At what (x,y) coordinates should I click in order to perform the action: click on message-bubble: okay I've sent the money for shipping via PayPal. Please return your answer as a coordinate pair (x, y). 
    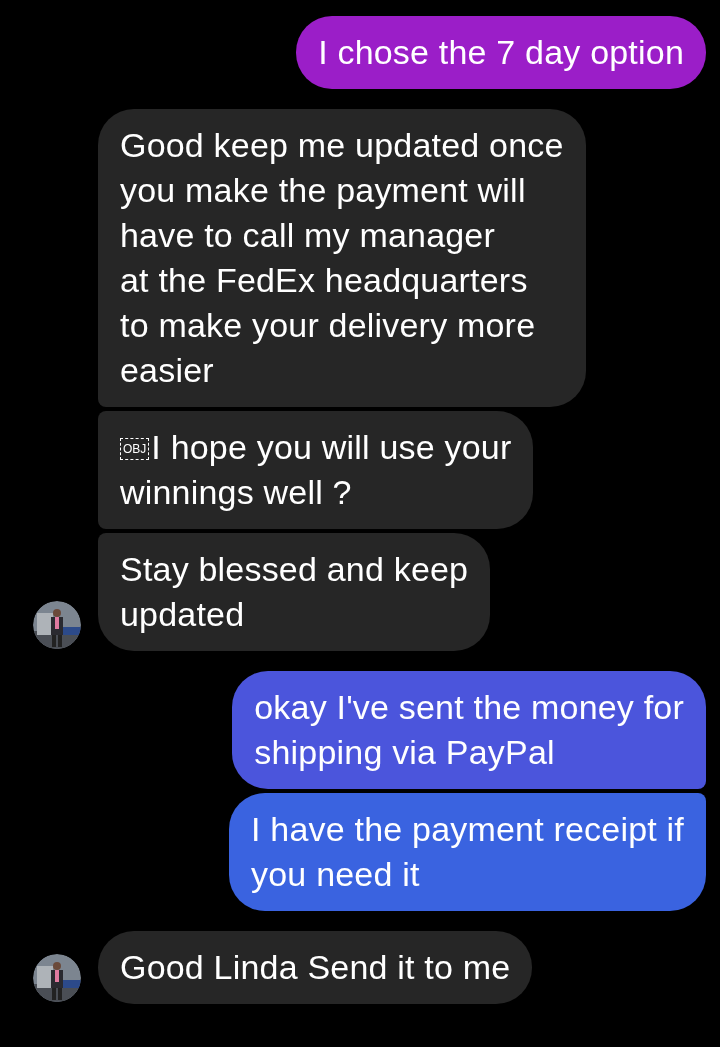
    Looking at the image, I should click on (469, 730).